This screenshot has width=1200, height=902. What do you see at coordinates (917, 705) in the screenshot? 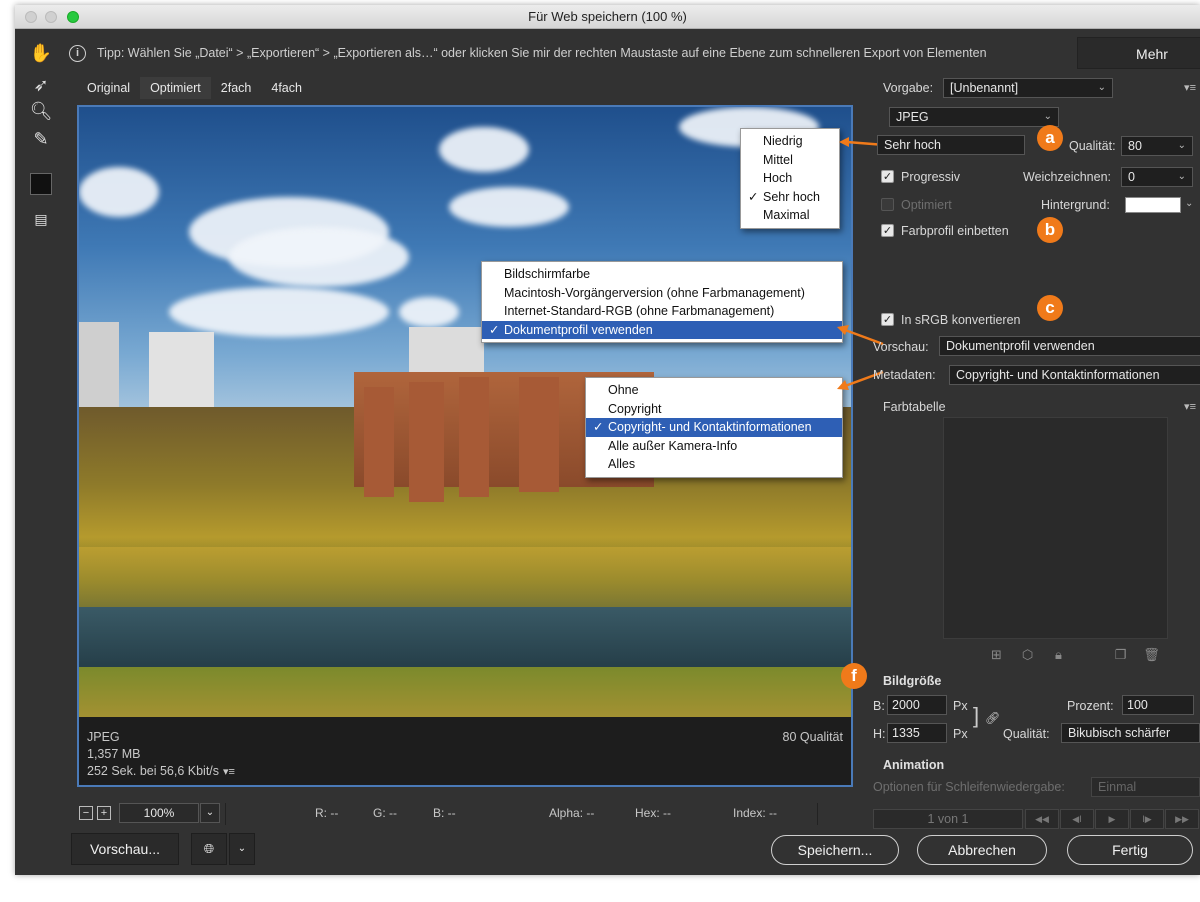
I see `width-field: 2000` at bounding box center [917, 705].